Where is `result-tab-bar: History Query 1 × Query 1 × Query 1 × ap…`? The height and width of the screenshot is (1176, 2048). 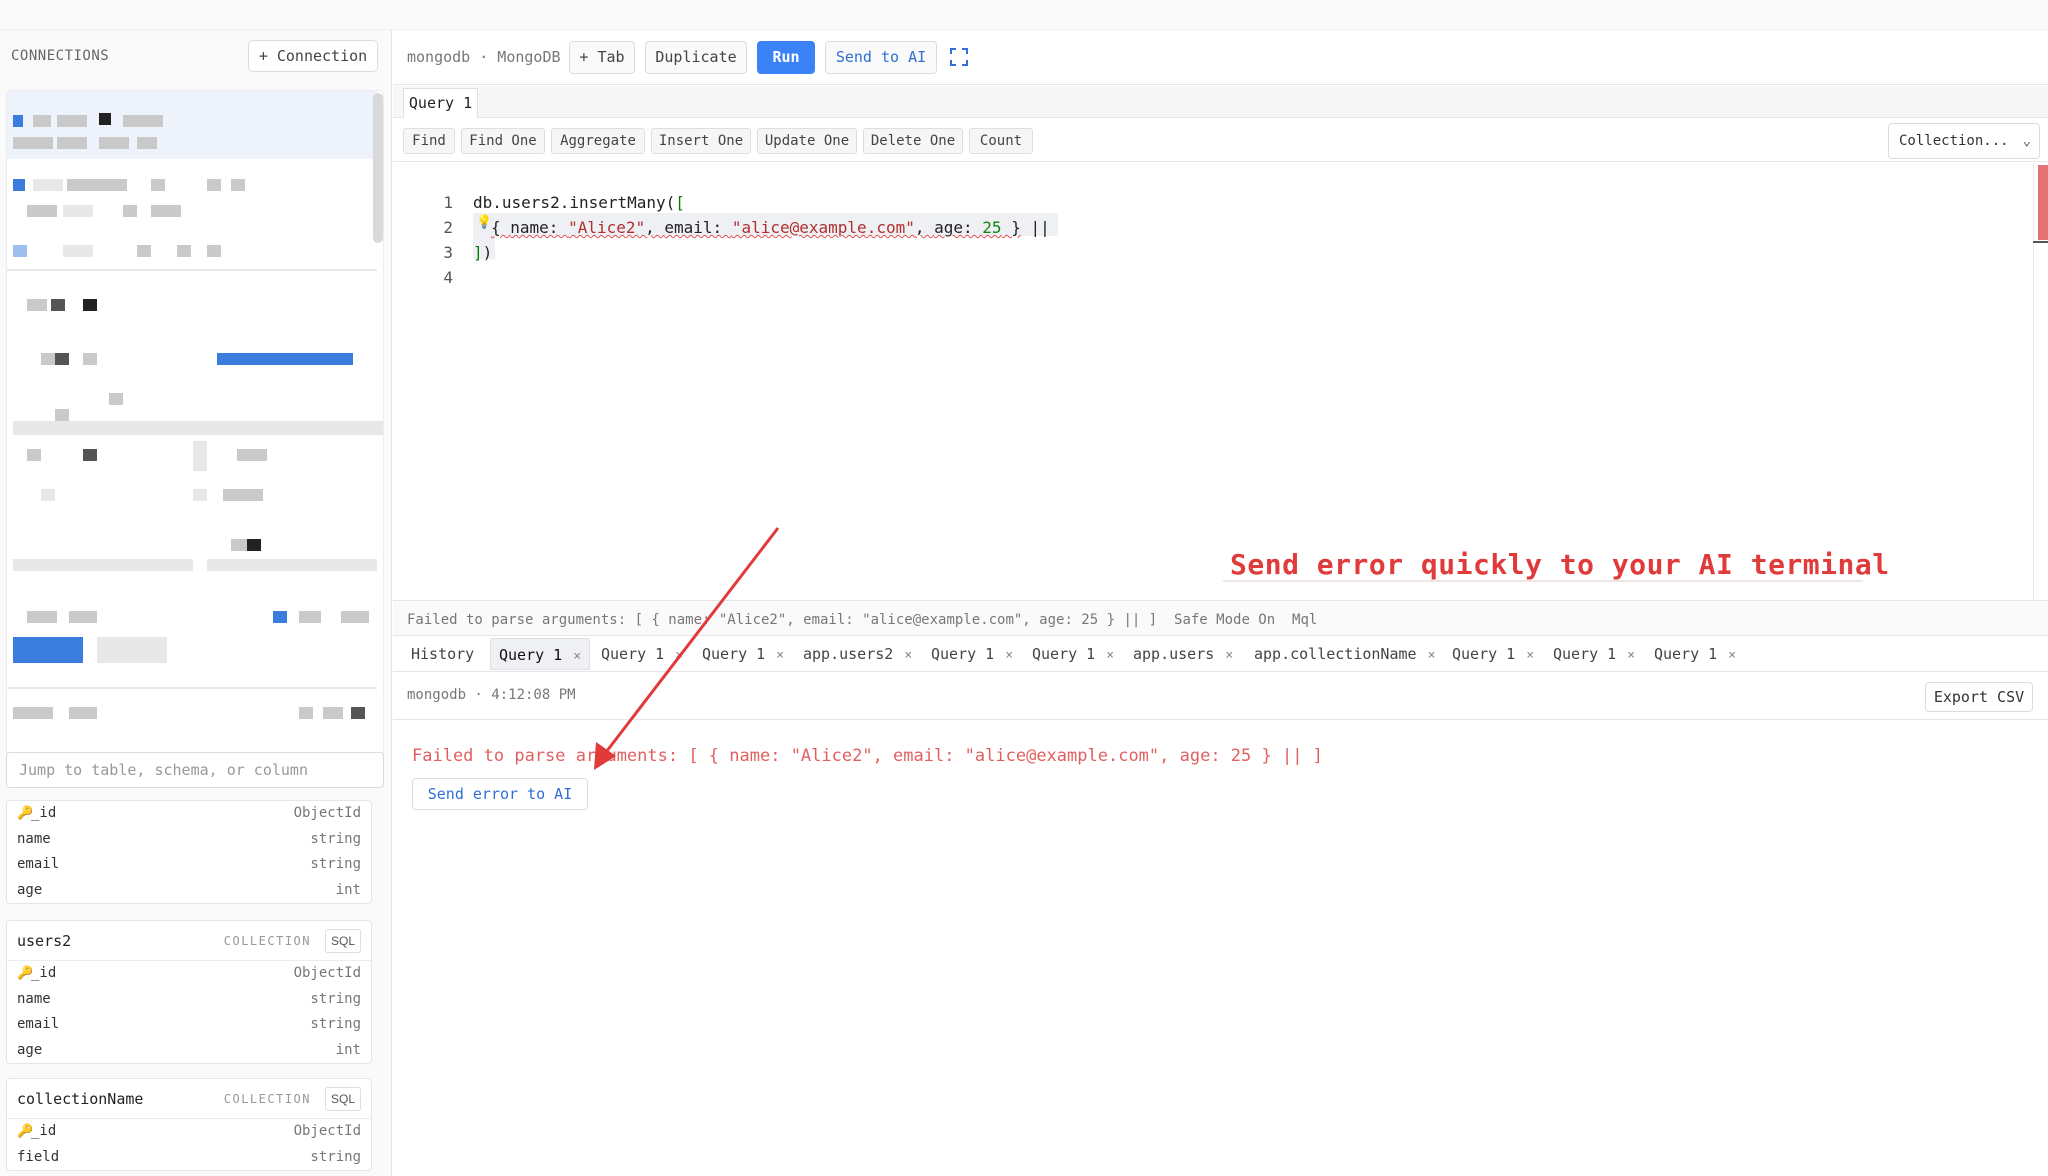 result-tab-bar: History Query 1 × Query 1 × Query 1 × ap… is located at coordinates (1220, 654).